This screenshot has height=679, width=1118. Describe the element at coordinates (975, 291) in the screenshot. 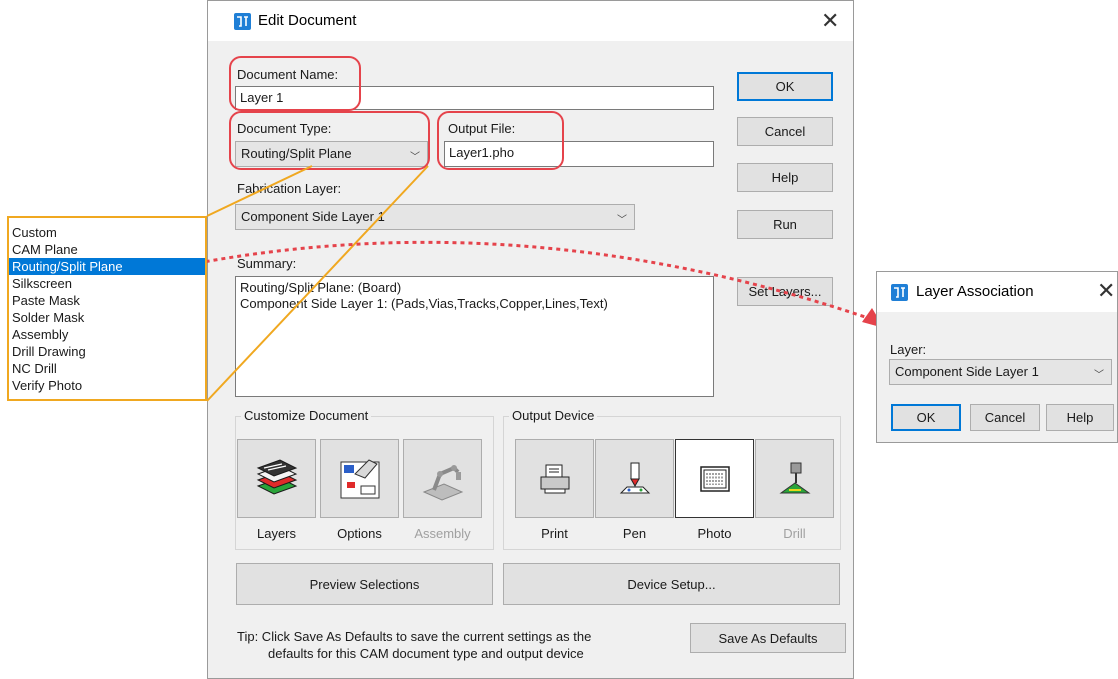

I see `dialog-title: Layer Association` at that location.